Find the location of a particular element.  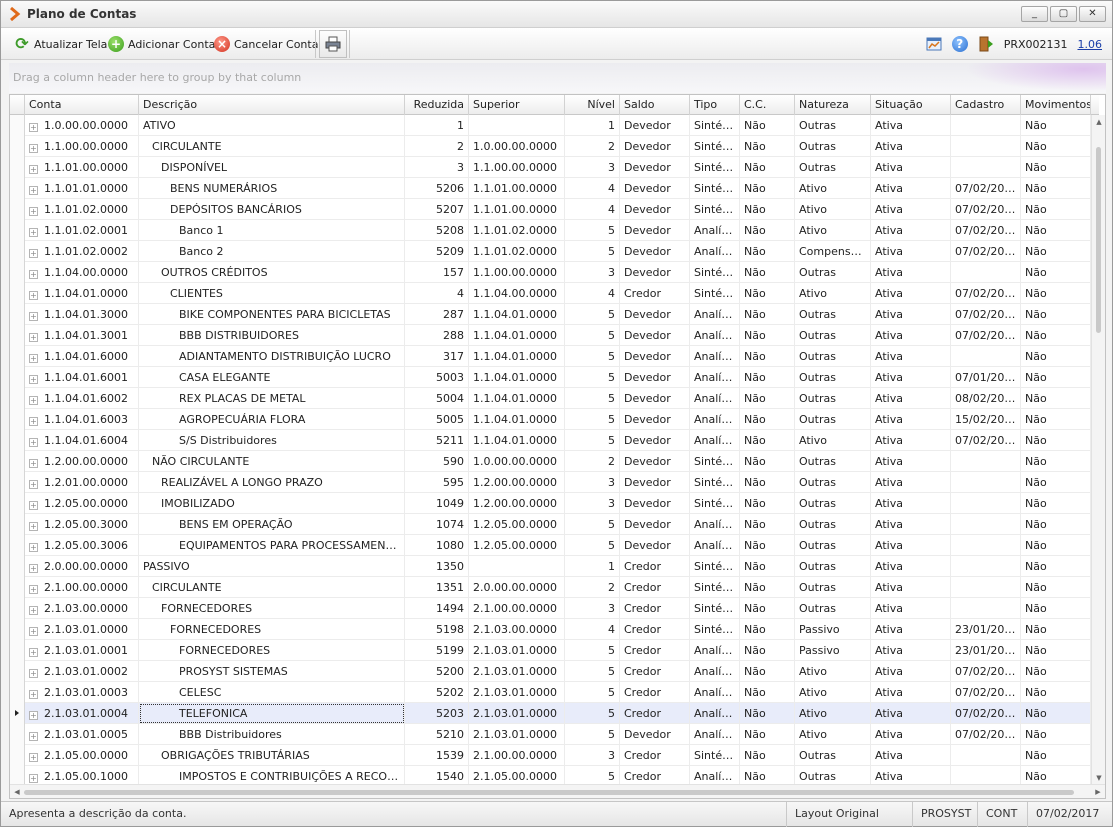

cell-reduzida: 5207 is located at coordinates (437, 209).